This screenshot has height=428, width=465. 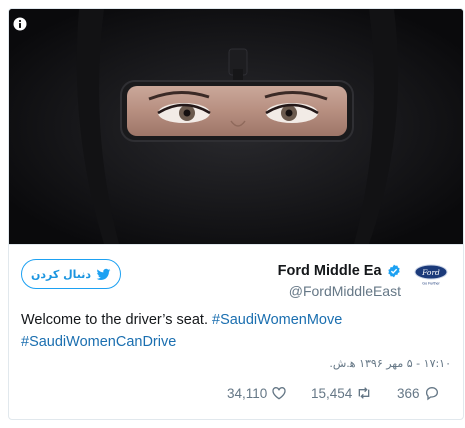 I want to click on reply-action: 366, so click(x=418, y=393).